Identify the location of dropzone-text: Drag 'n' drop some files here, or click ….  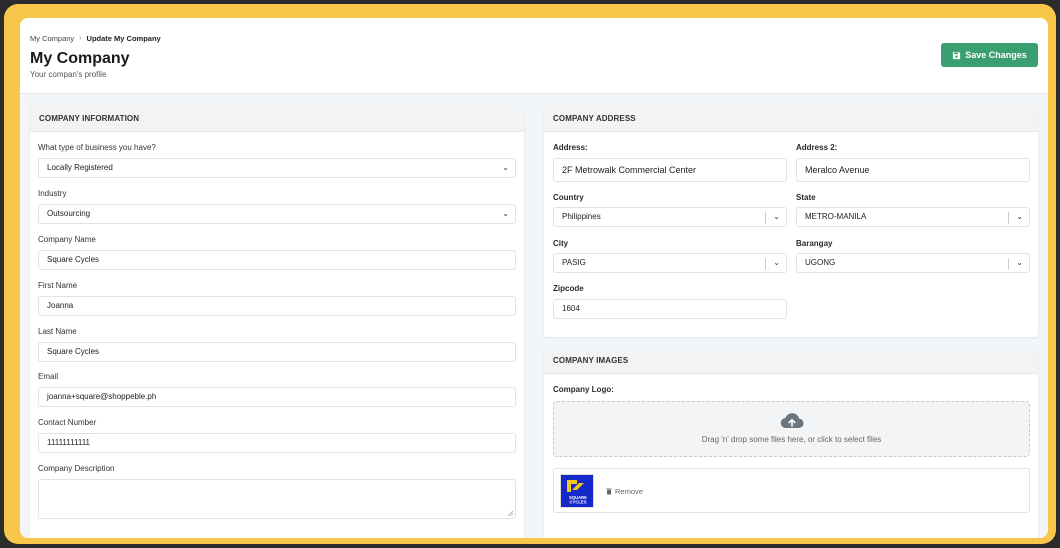
(791, 439).